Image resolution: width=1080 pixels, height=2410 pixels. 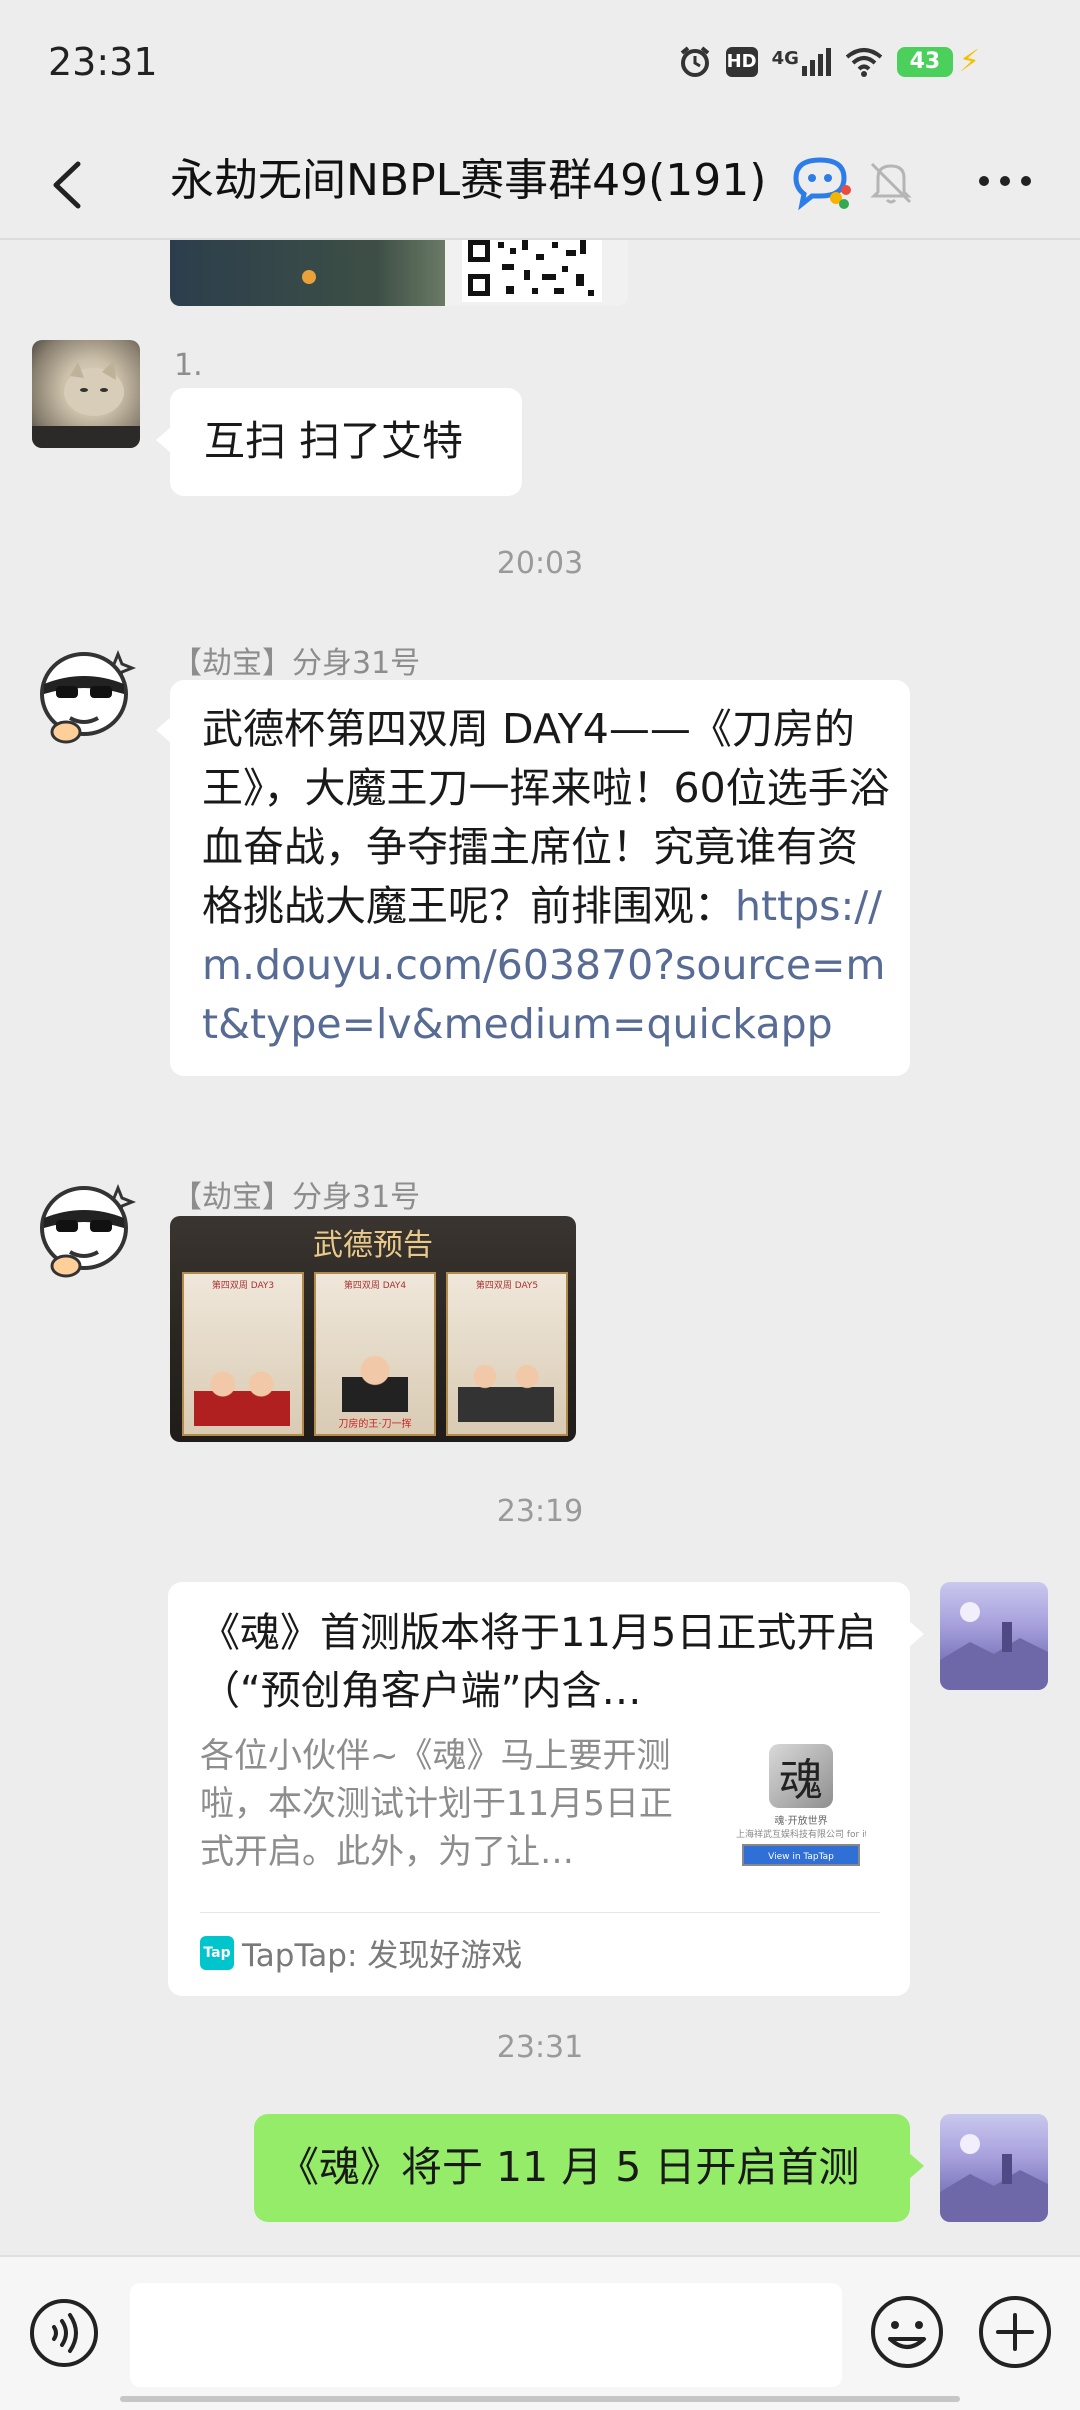 What do you see at coordinates (486, 2335) in the screenshot?
I see `message-input` at bounding box center [486, 2335].